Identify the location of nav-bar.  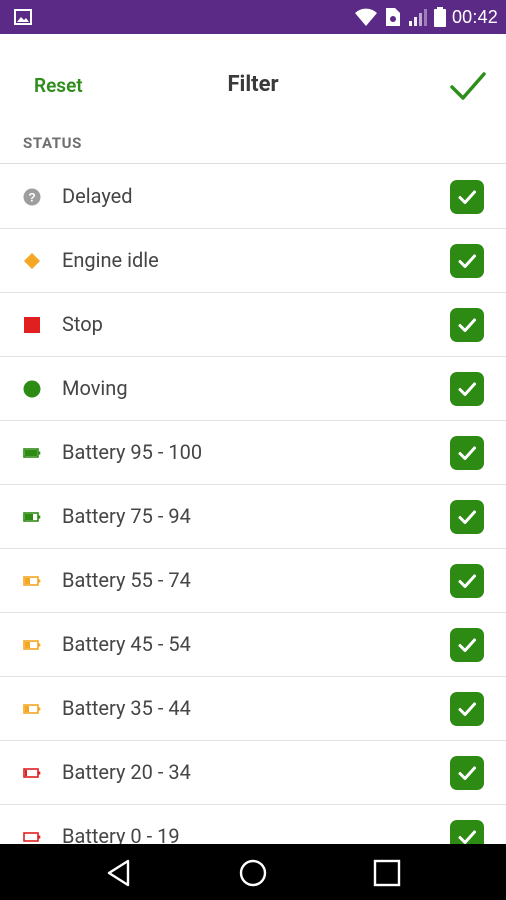
(253, 872).